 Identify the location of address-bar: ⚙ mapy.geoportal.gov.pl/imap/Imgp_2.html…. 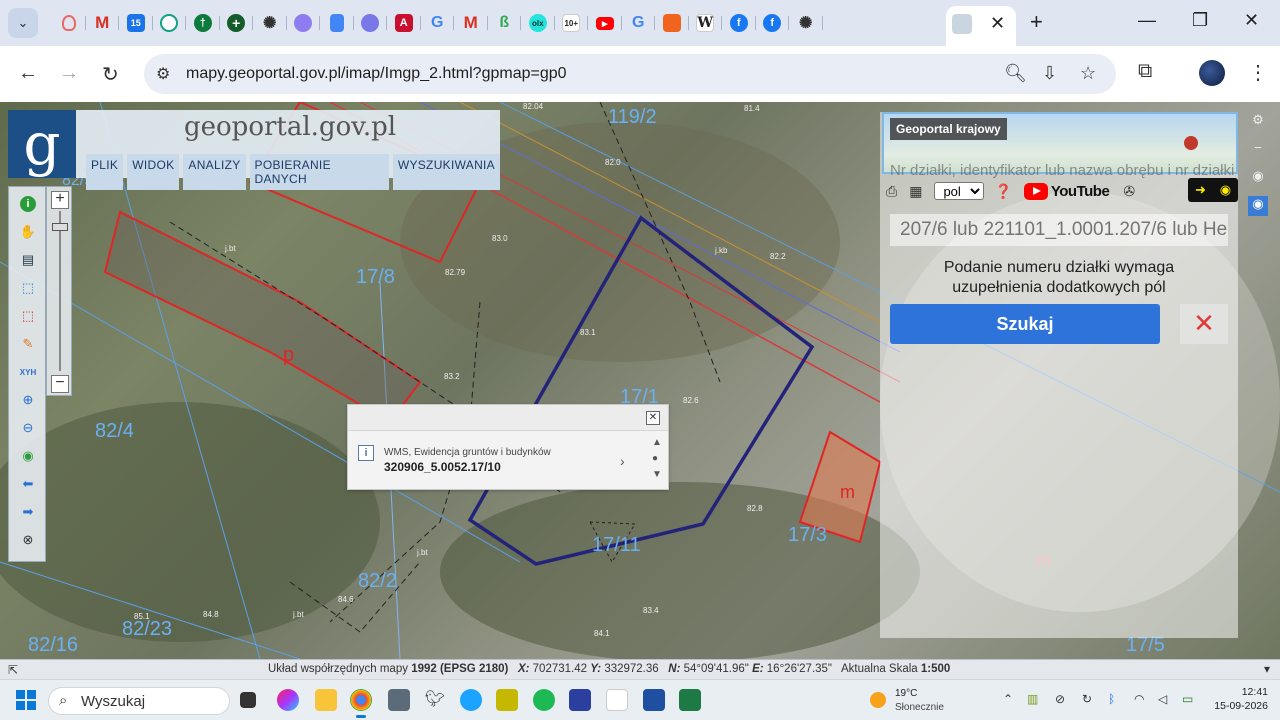
(630, 74).